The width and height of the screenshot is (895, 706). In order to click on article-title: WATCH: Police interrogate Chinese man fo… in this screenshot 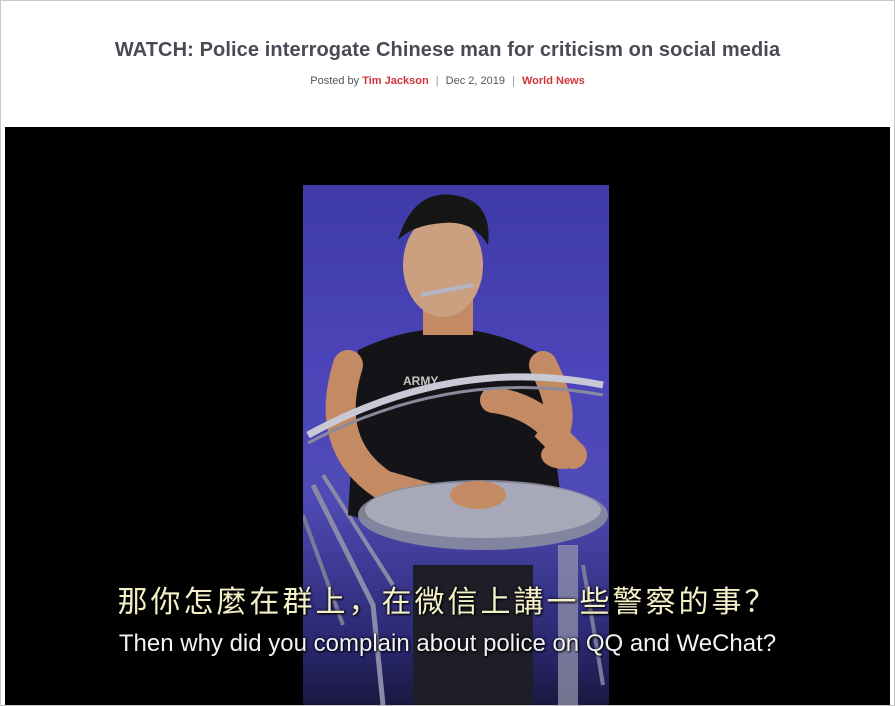, I will do `click(447, 50)`.